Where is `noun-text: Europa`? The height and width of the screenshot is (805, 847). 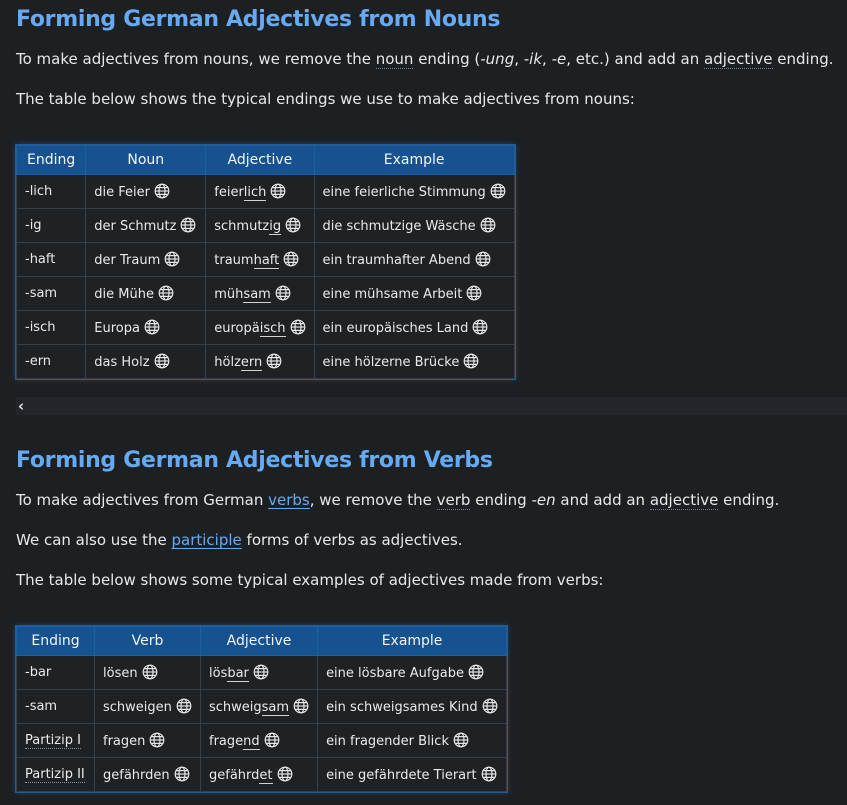
noun-text: Europa is located at coordinates (117, 328).